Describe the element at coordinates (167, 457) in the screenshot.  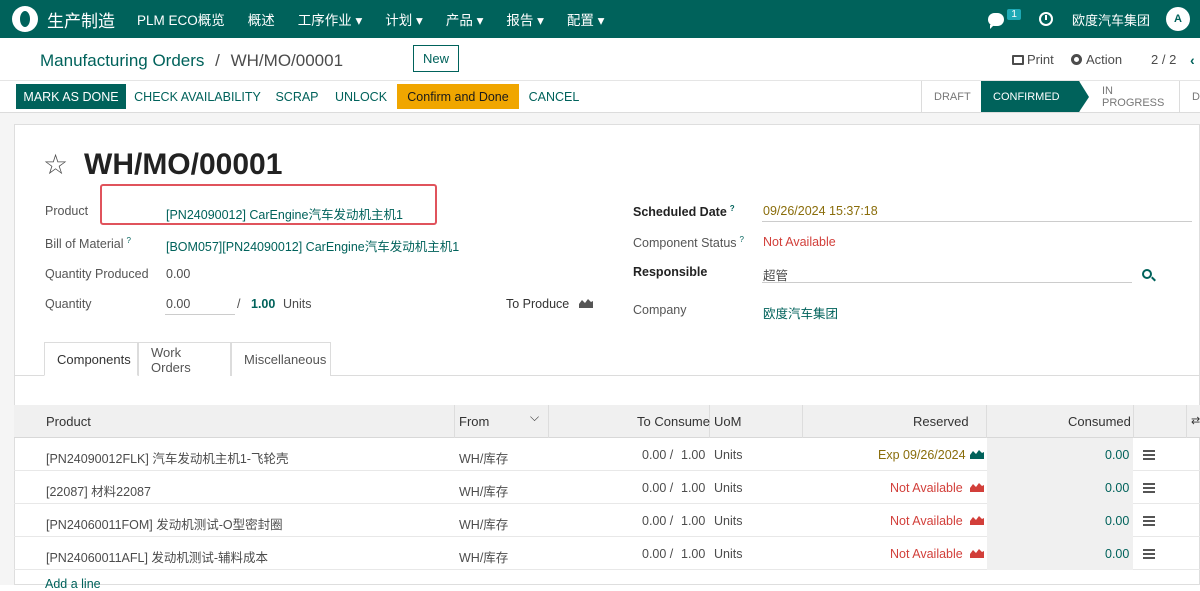
I see `row-product: [PN24090012FLK] 汽车发动机主机1-飞轮壳` at that location.